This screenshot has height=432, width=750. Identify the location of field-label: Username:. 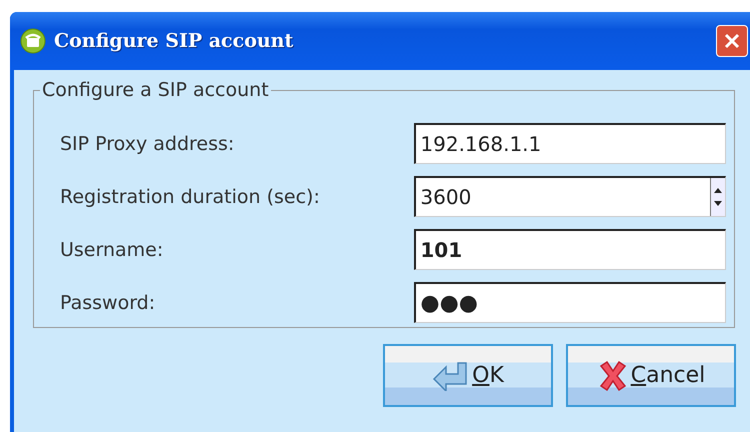
(112, 249).